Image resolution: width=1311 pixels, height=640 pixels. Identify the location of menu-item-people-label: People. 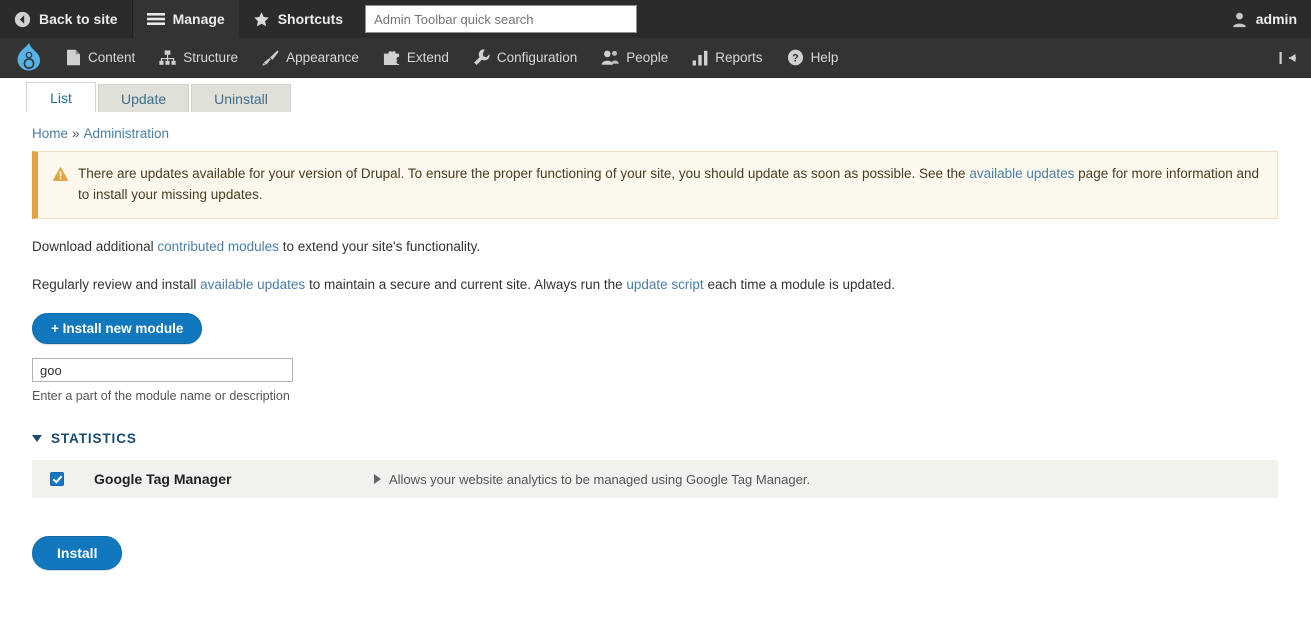
(647, 57).